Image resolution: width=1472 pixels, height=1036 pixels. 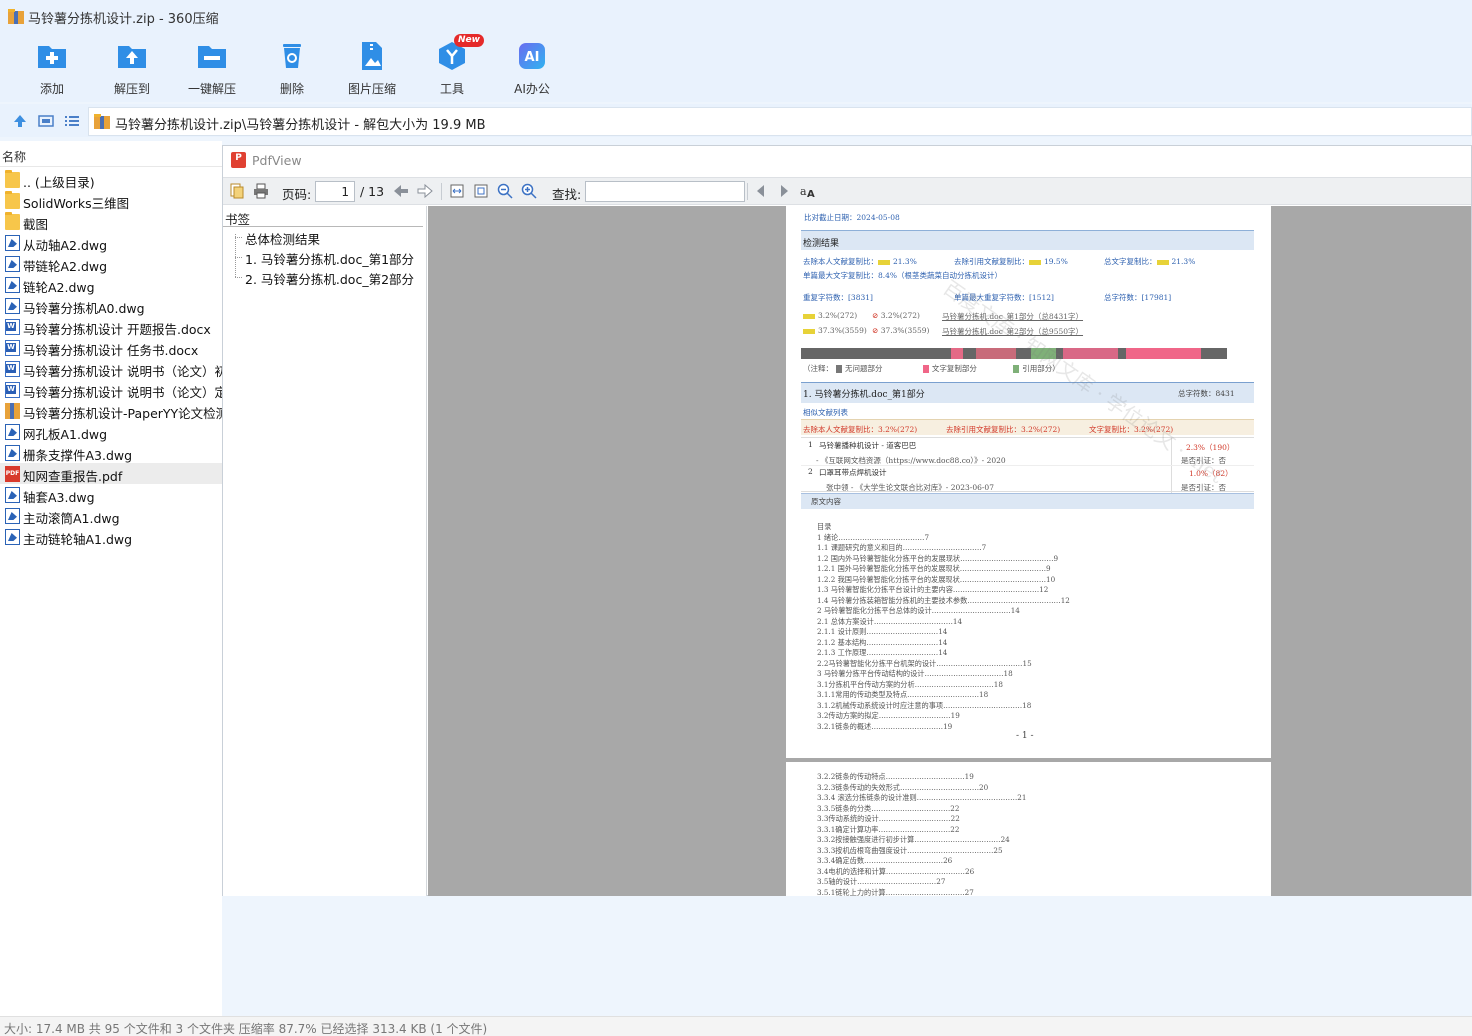 What do you see at coordinates (924, 705) in the screenshot?
I see `toc-line: 3.1.2机械传动系统设计时应注意的事项……………………………18` at bounding box center [924, 705].